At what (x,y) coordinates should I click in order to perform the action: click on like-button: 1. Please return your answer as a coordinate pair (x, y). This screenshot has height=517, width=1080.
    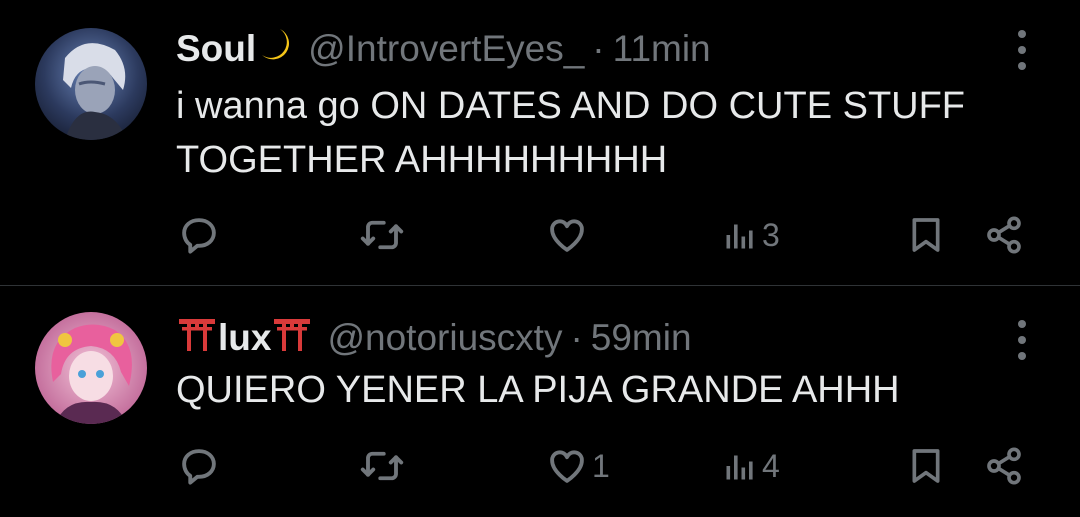
    Looking at the image, I should click on (578, 466).